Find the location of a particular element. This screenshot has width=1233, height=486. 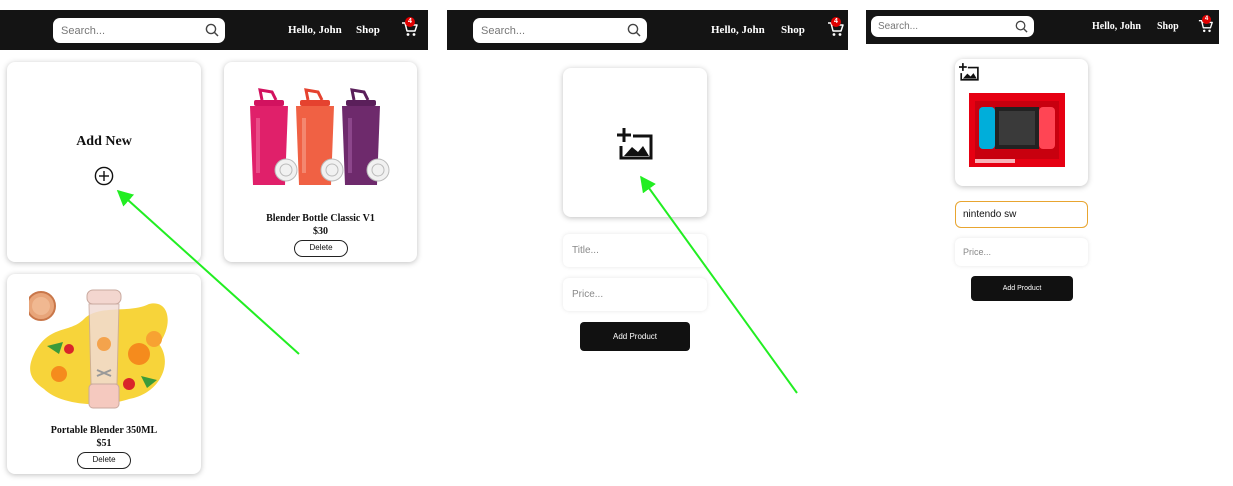

product-card: Blender Bottle Classic V1 $30 Delete is located at coordinates (320, 162).